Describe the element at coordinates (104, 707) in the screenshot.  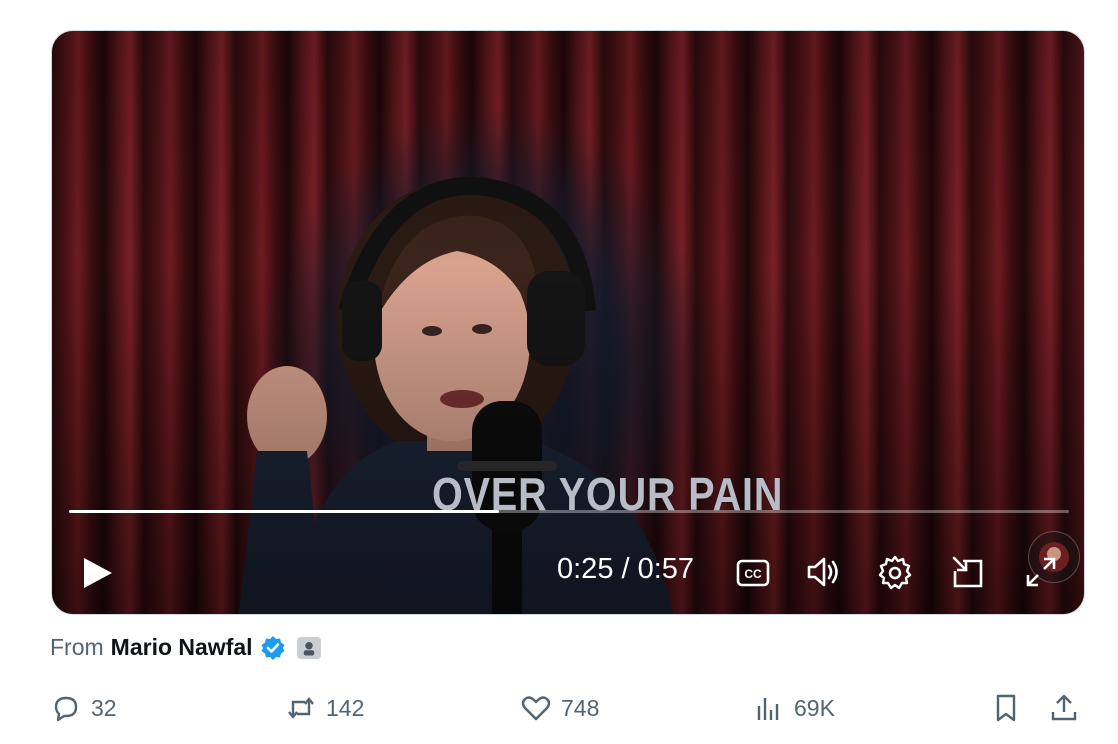
I see `reply-count: 32` at that location.